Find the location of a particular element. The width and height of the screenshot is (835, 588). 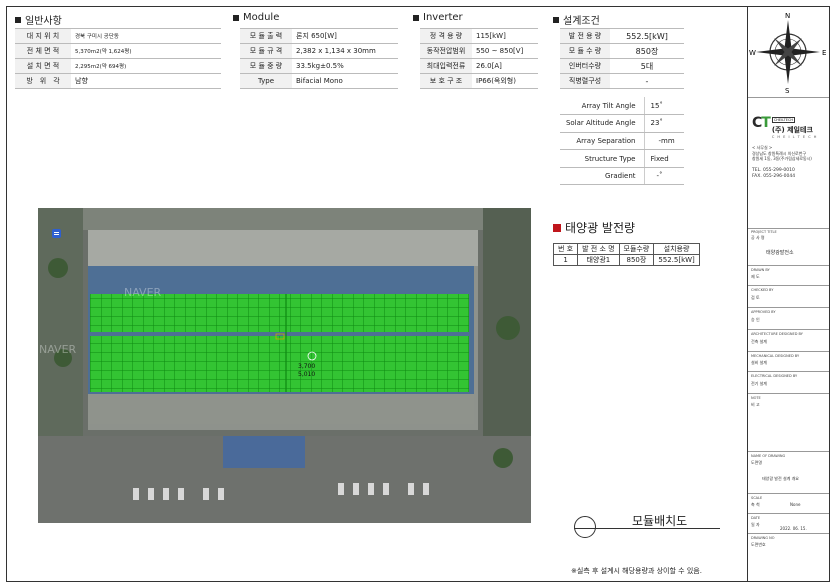

generation-title: 태양광 발전량 is located at coordinates (594, 227).